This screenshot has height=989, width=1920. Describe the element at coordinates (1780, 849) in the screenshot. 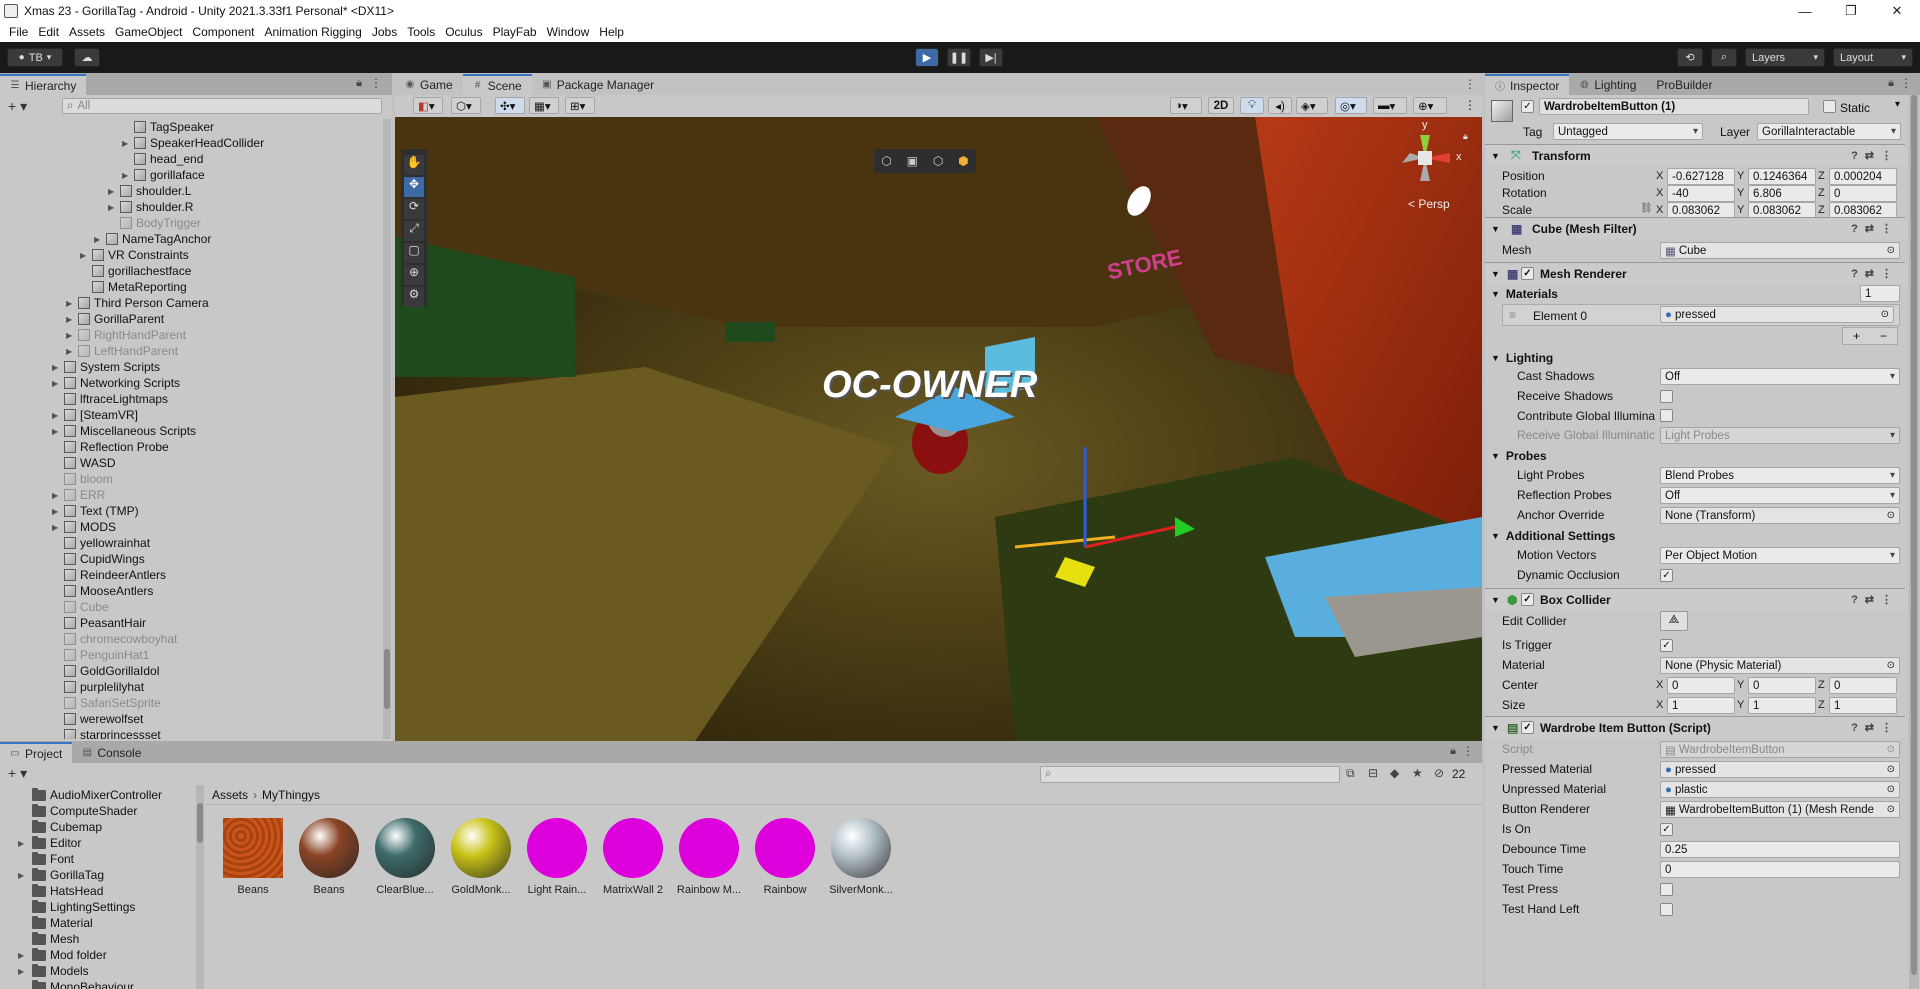

I see `debounce-time-field: 0.25` at that location.